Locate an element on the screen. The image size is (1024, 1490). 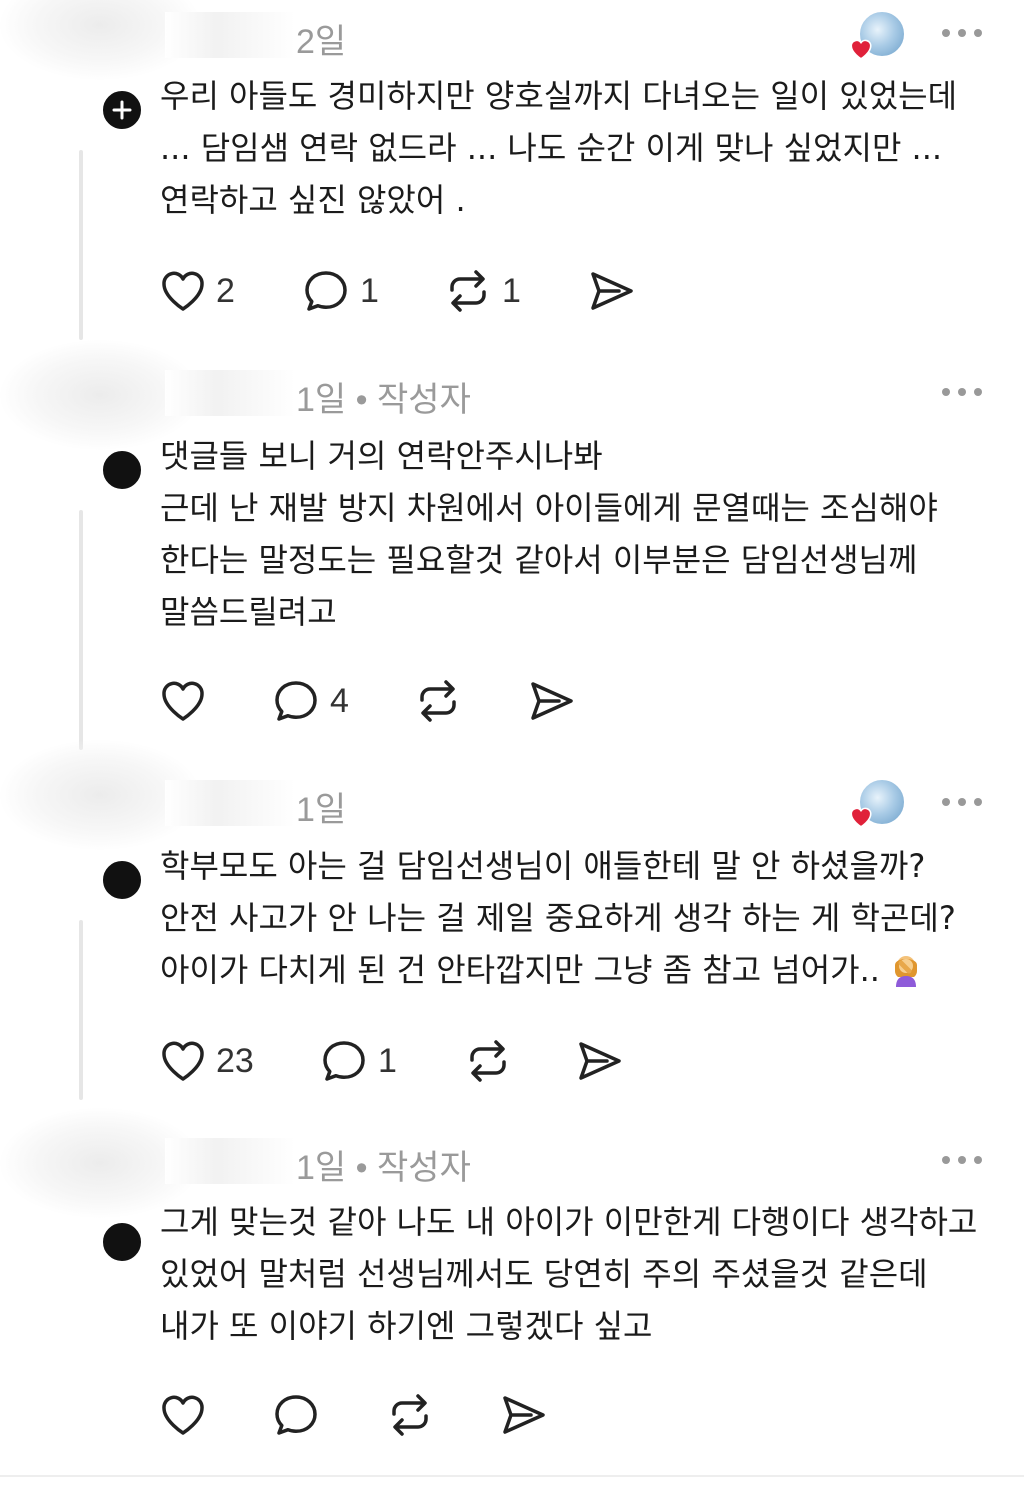
repost-button: 1 is located at coordinates (482, 291).